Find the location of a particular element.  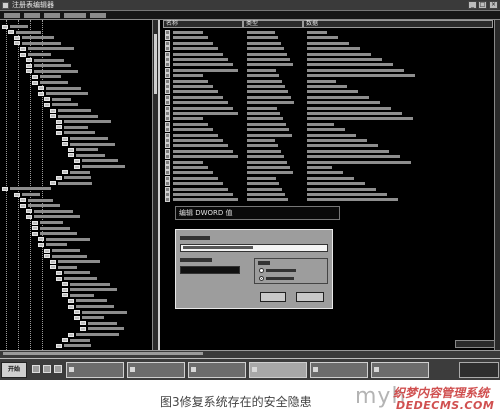

menu-item-edit is located at coordinates (32, 15).